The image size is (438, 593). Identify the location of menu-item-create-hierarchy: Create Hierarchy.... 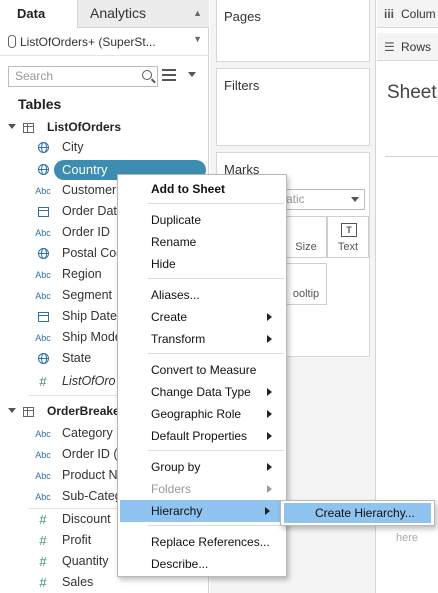
(357, 513).